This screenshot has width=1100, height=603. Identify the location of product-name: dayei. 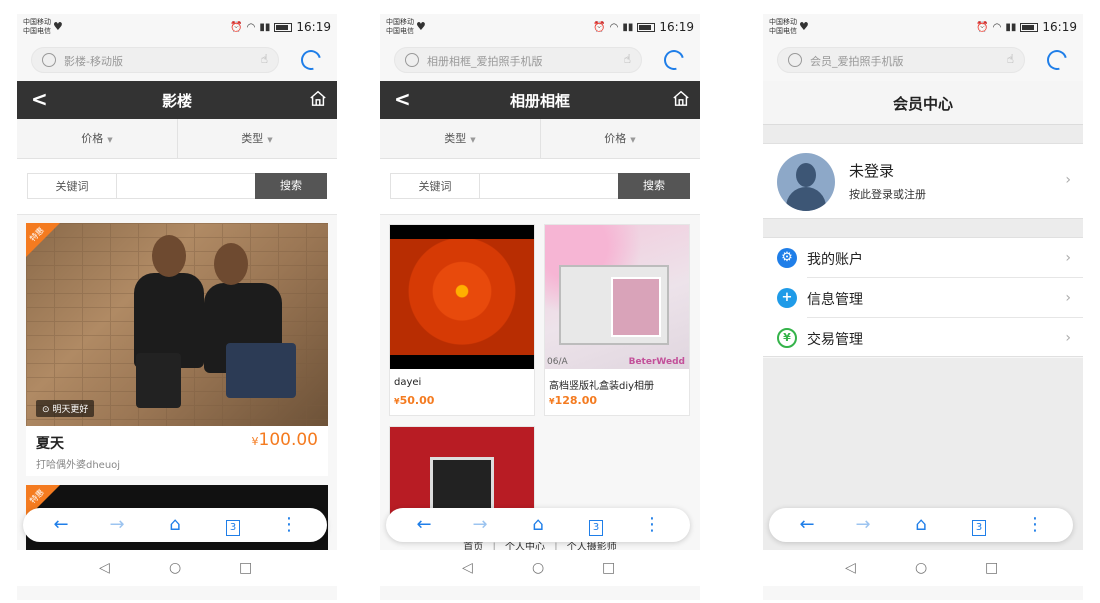
(408, 382).